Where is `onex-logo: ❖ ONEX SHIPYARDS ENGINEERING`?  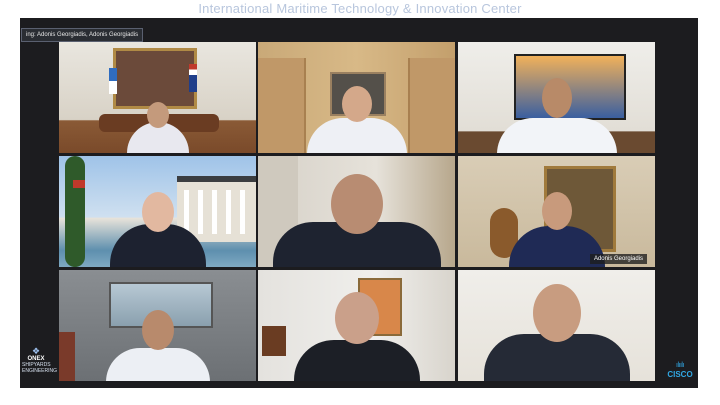 onex-logo: ❖ ONEX SHIPYARDS ENGINEERING is located at coordinates (40, 360).